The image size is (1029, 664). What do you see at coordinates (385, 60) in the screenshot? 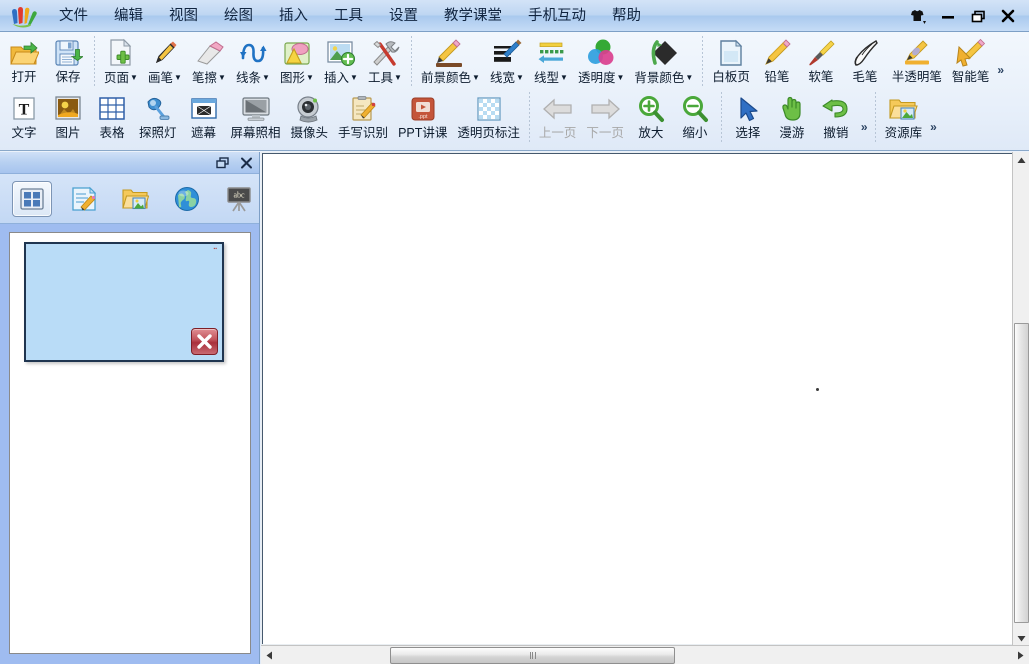
I see `ribbon-tools: 工具▼` at bounding box center [385, 60].